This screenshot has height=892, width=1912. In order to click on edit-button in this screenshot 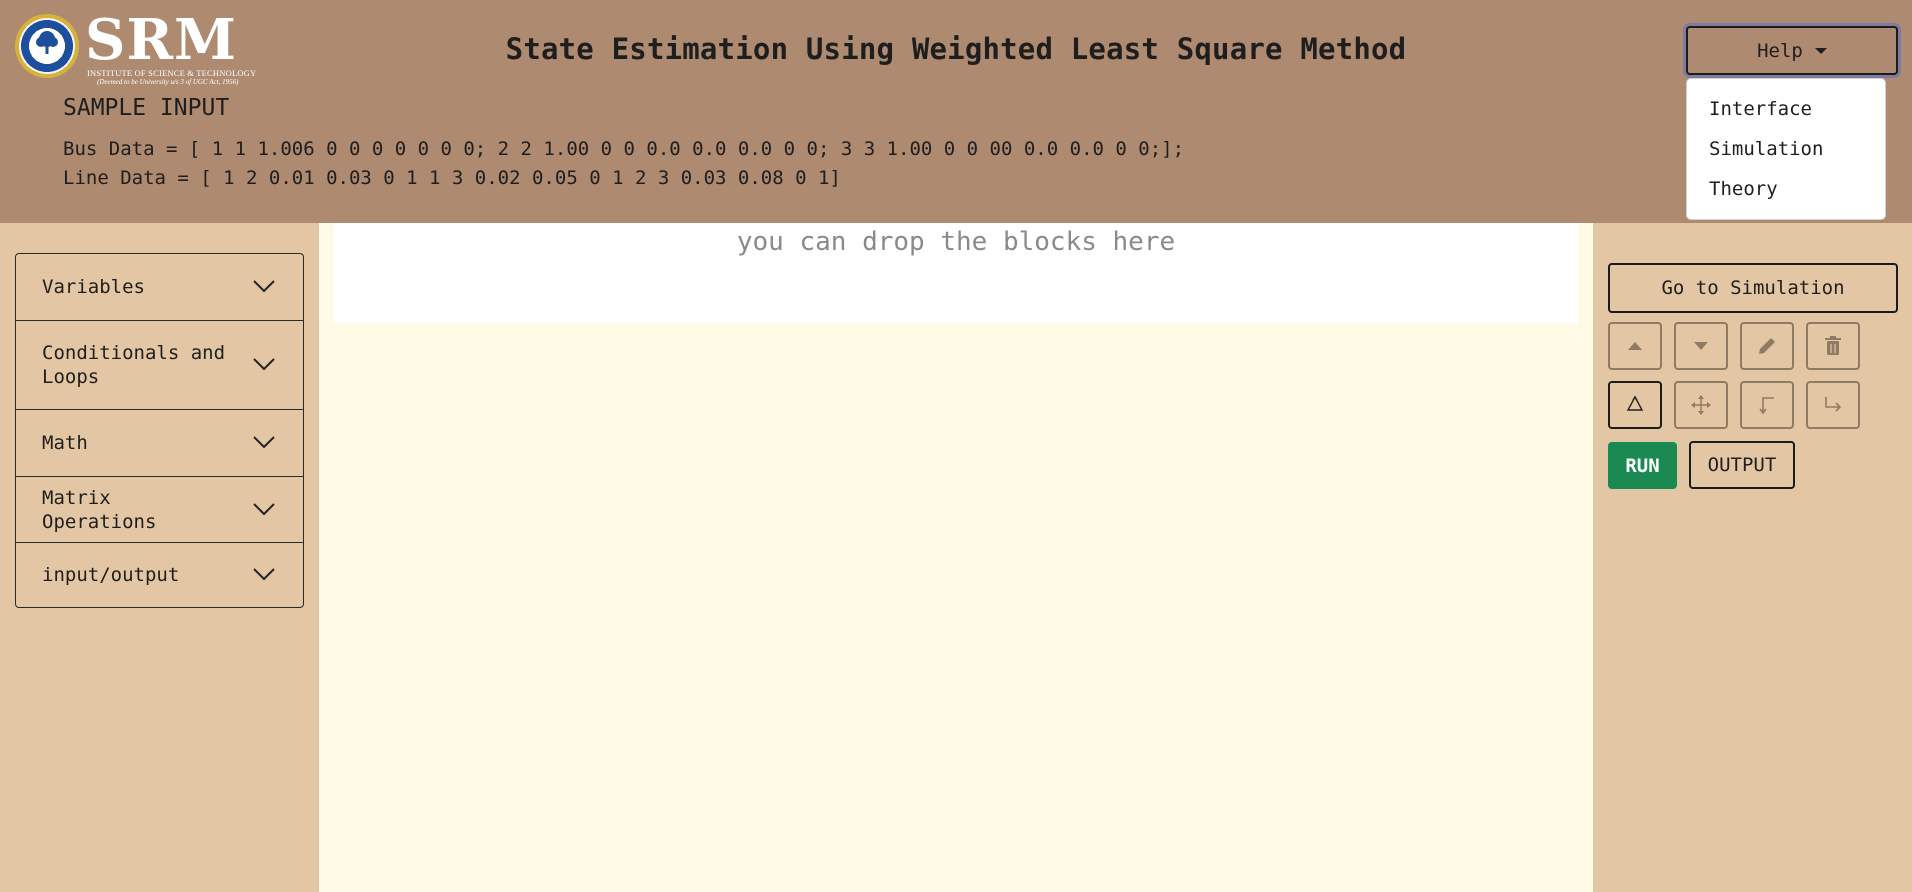, I will do `click(1767, 346)`.